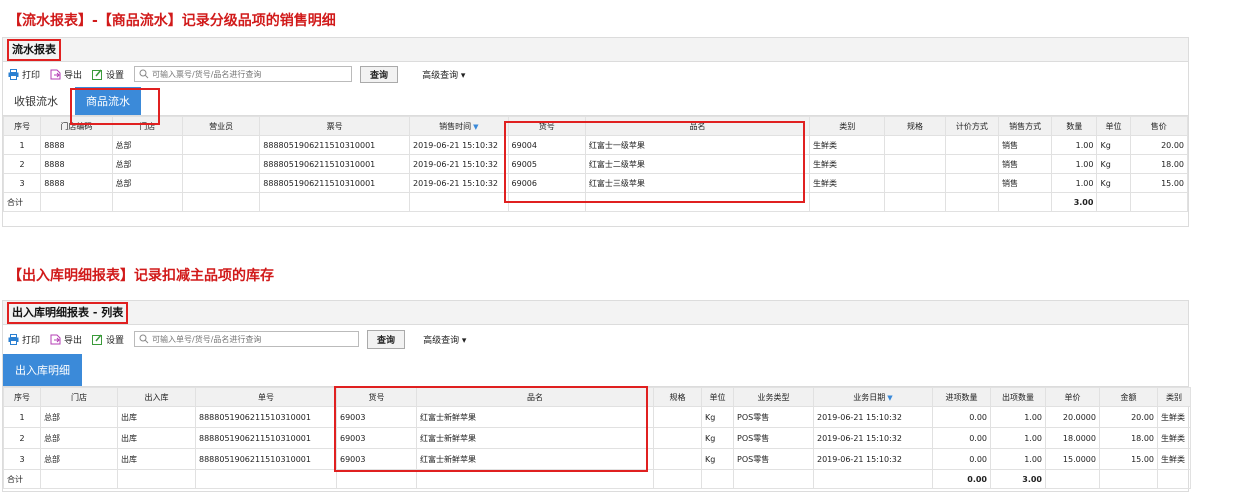  Describe the element at coordinates (156, 397) in the screenshot. I see `column-header: 出入库` at that location.